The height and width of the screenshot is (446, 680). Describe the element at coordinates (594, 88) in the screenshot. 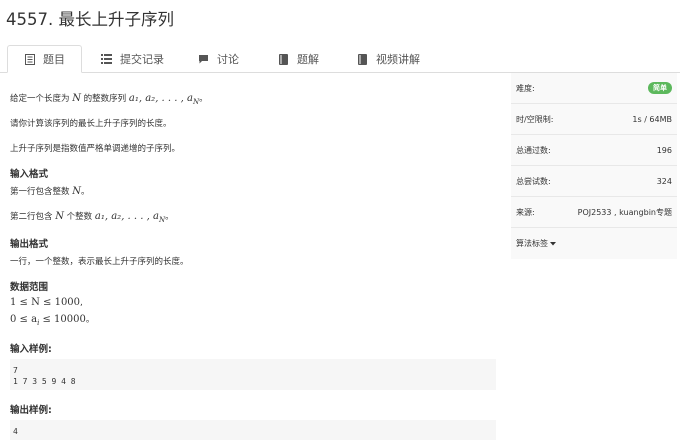

I see `difficulty-row: 难度: 简单` at that location.